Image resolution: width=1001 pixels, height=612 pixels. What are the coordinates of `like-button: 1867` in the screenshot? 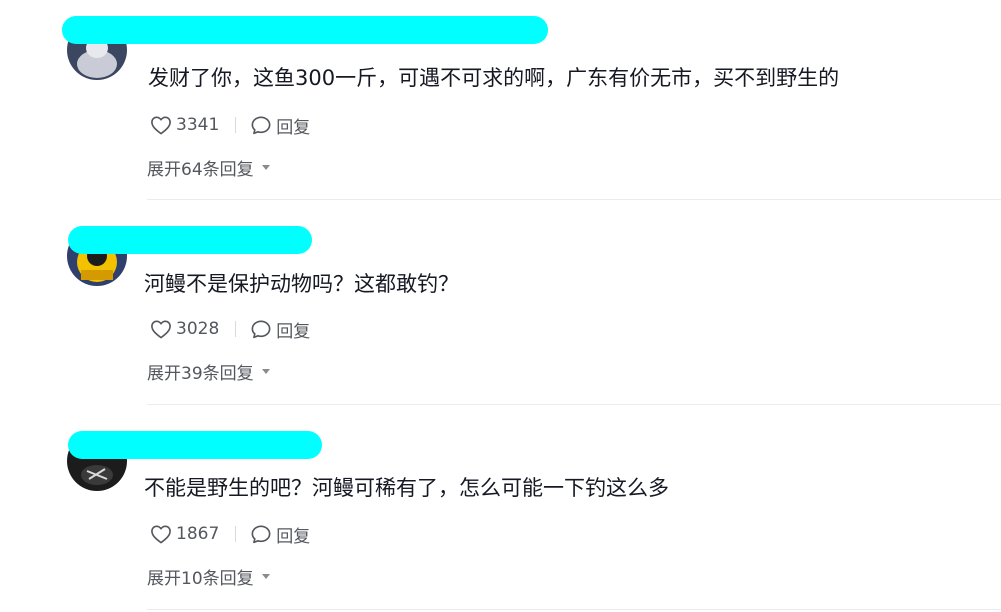 It's located at (184, 534).